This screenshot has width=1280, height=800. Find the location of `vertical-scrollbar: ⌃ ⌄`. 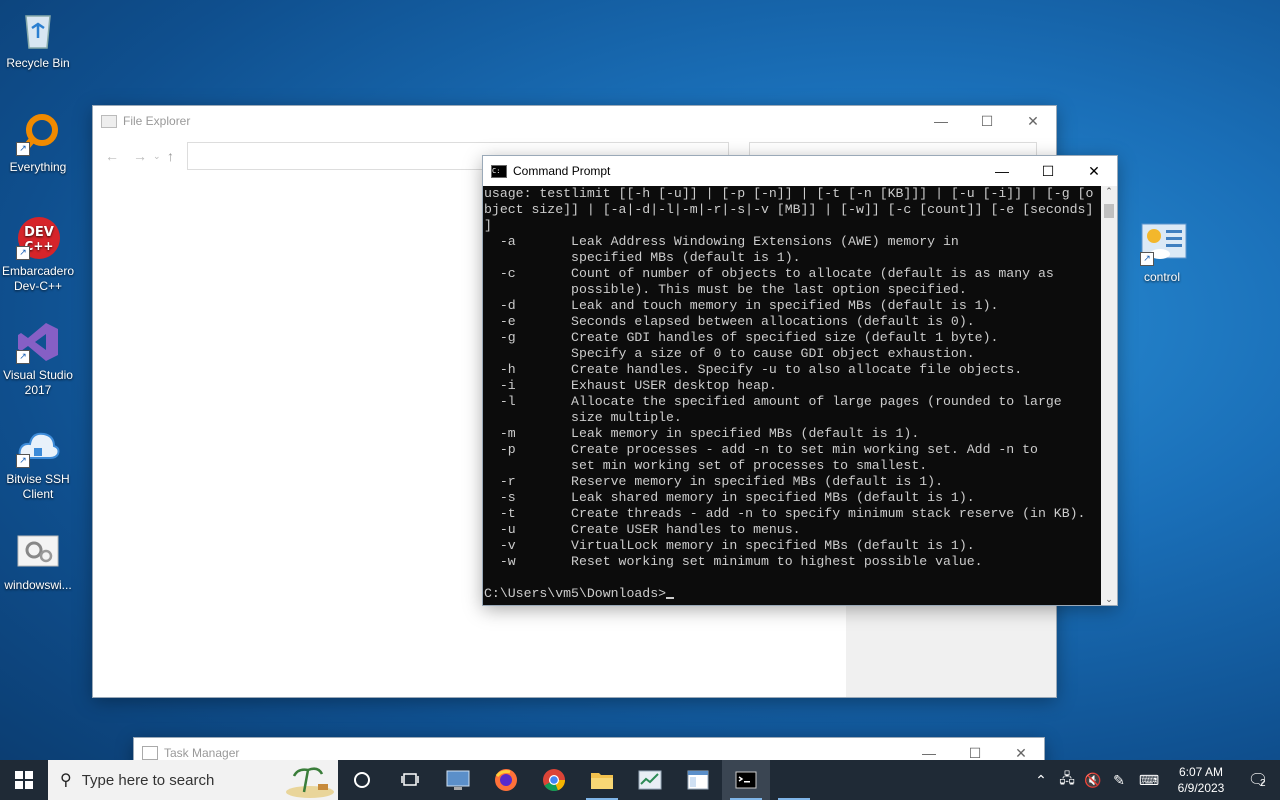

vertical-scrollbar: ⌃ ⌄ is located at coordinates (1109, 395).